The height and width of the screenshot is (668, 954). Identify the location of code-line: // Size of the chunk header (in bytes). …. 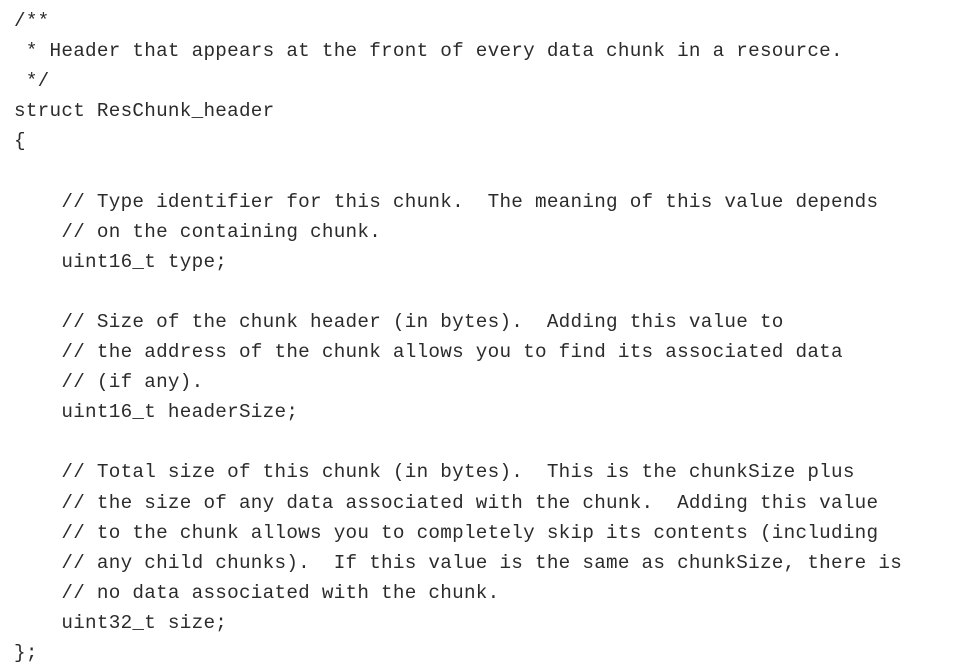
(399, 321).